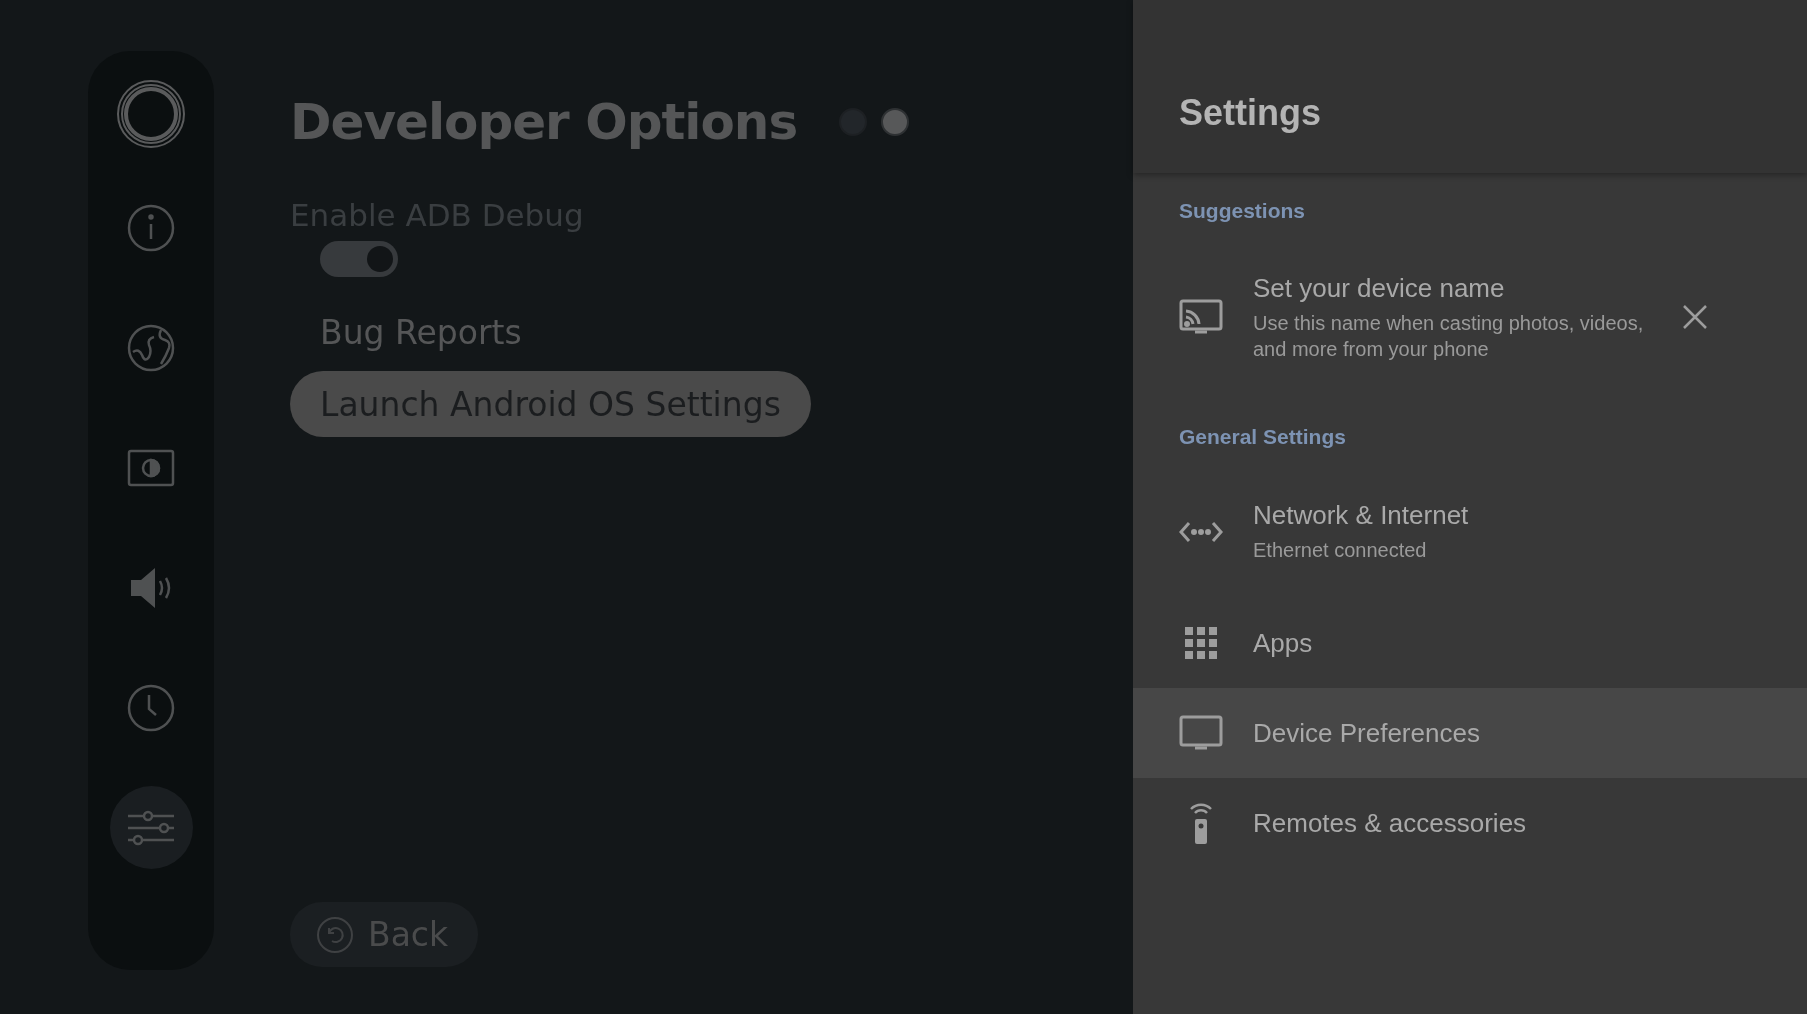 The width and height of the screenshot is (1807, 1014). Describe the element at coordinates (1695, 317) in the screenshot. I see `close-icon` at that location.